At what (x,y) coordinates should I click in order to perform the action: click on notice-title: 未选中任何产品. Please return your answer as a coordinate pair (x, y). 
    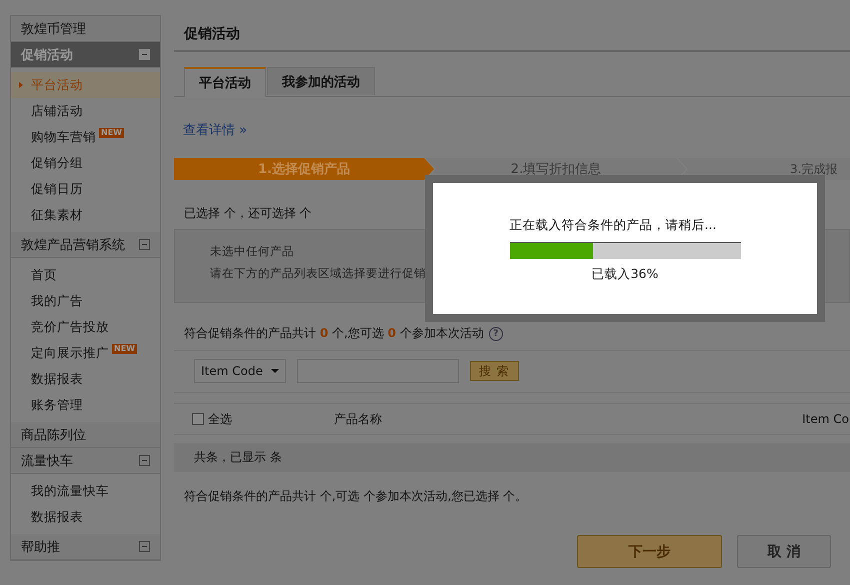
    Looking at the image, I should click on (252, 252).